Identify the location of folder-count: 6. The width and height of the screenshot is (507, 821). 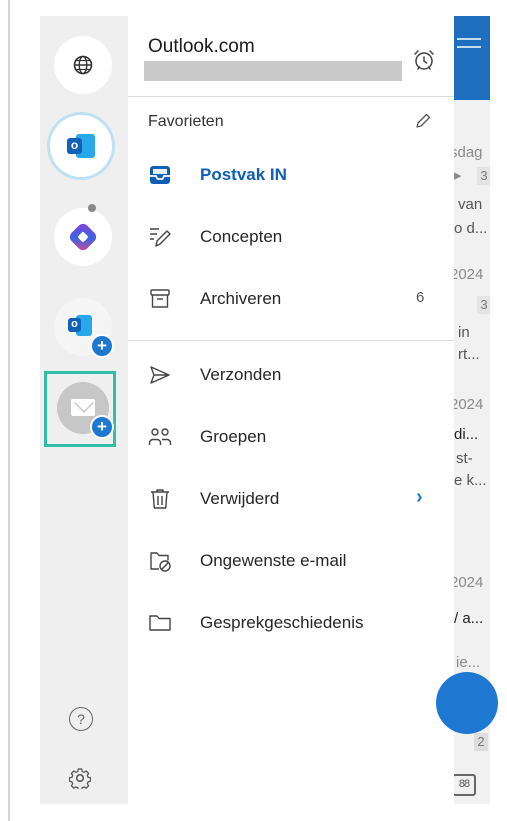
(420, 297).